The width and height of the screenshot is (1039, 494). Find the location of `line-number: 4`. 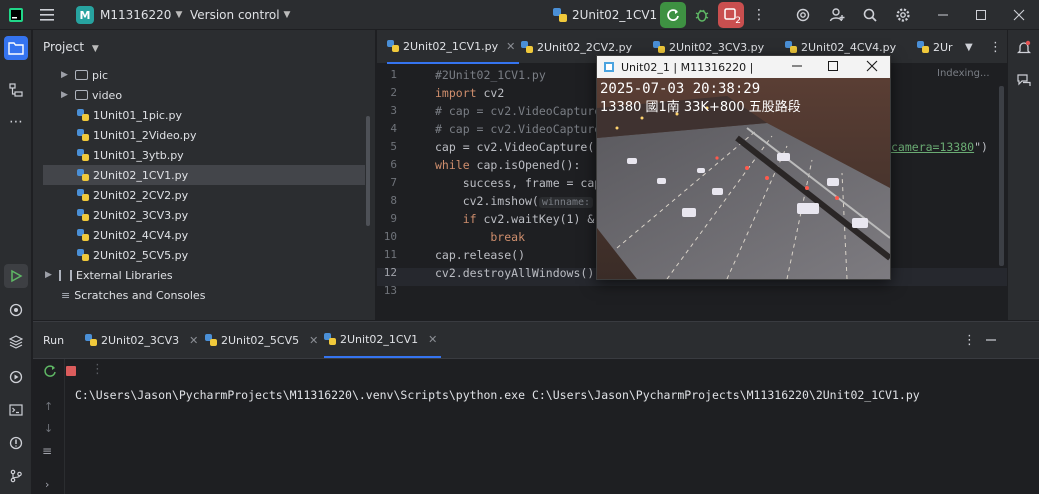

line-number: 4 is located at coordinates (393, 128).